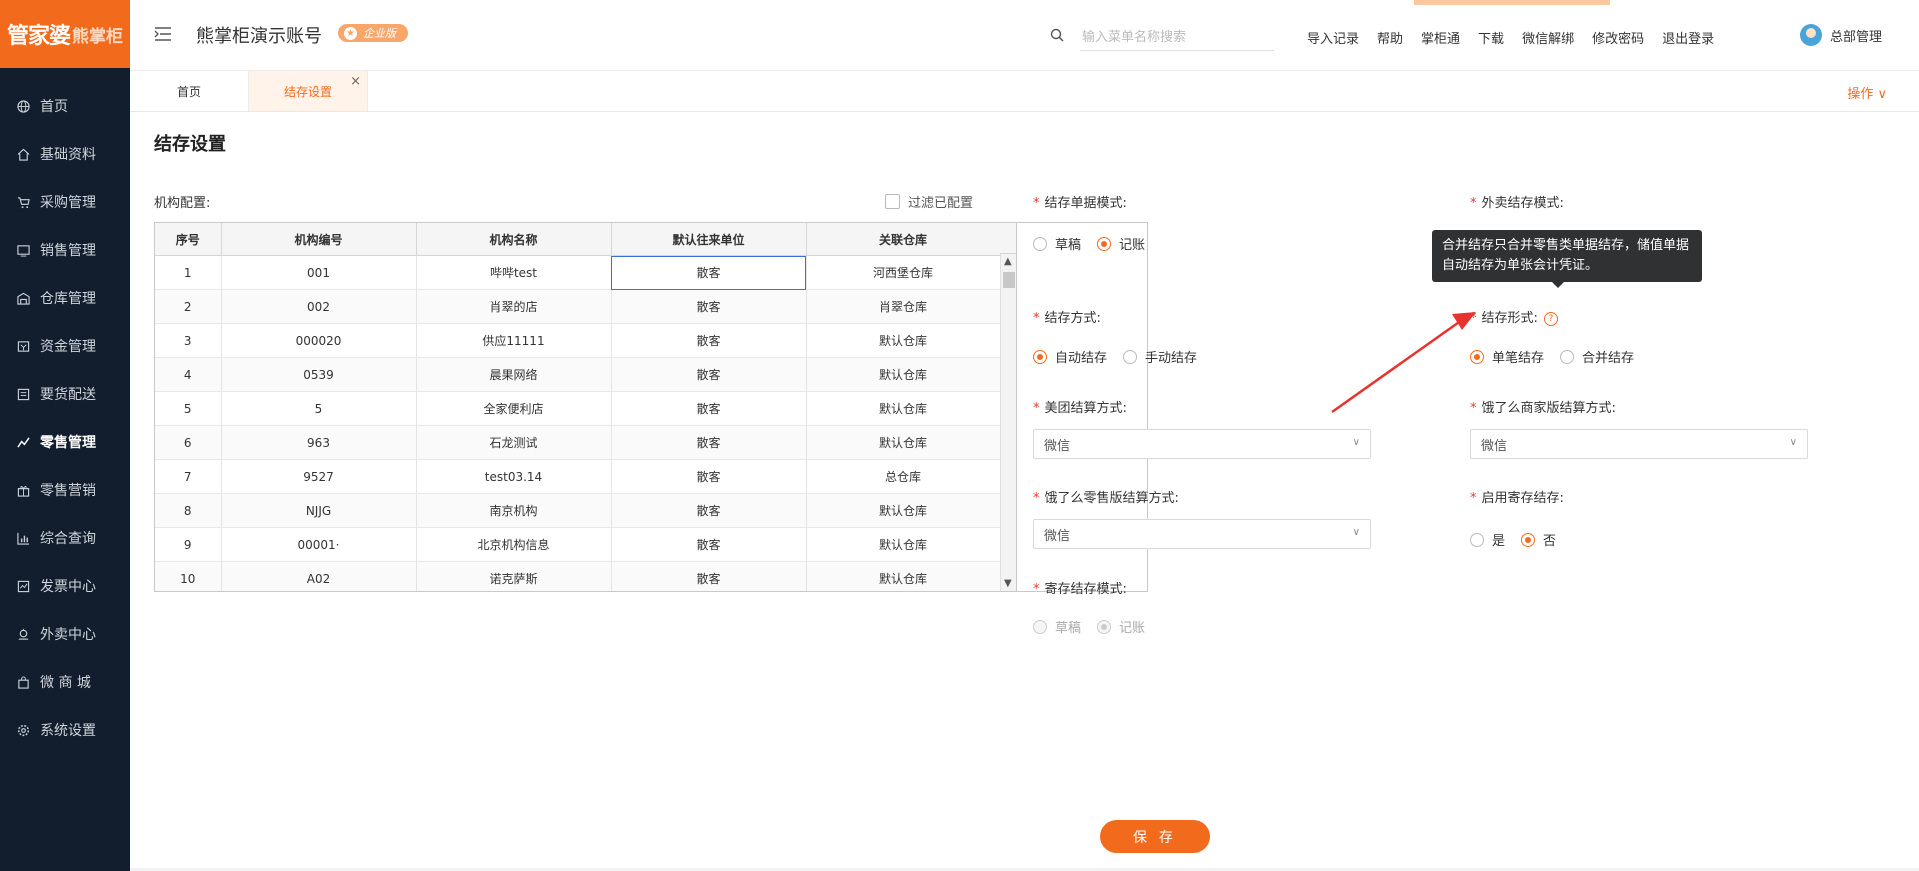  Describe the element at coordinates (65, 250) in the screenshot. I see `sidebar-item-sales: 销售管理` at that location.